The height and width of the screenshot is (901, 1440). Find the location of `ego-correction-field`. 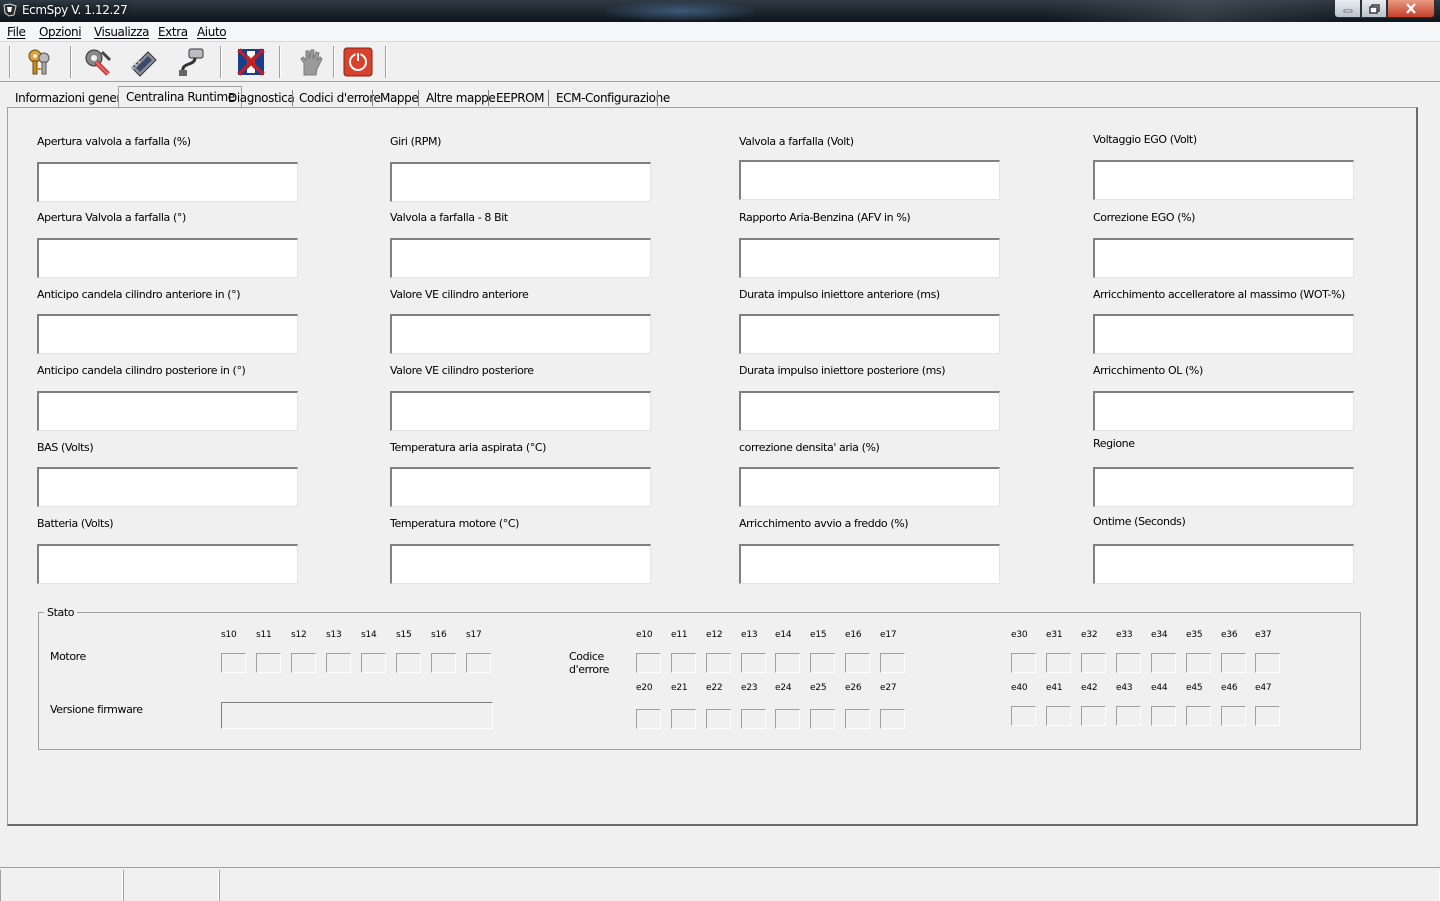

ego-correction-field is located at coordinates (1223, 258).